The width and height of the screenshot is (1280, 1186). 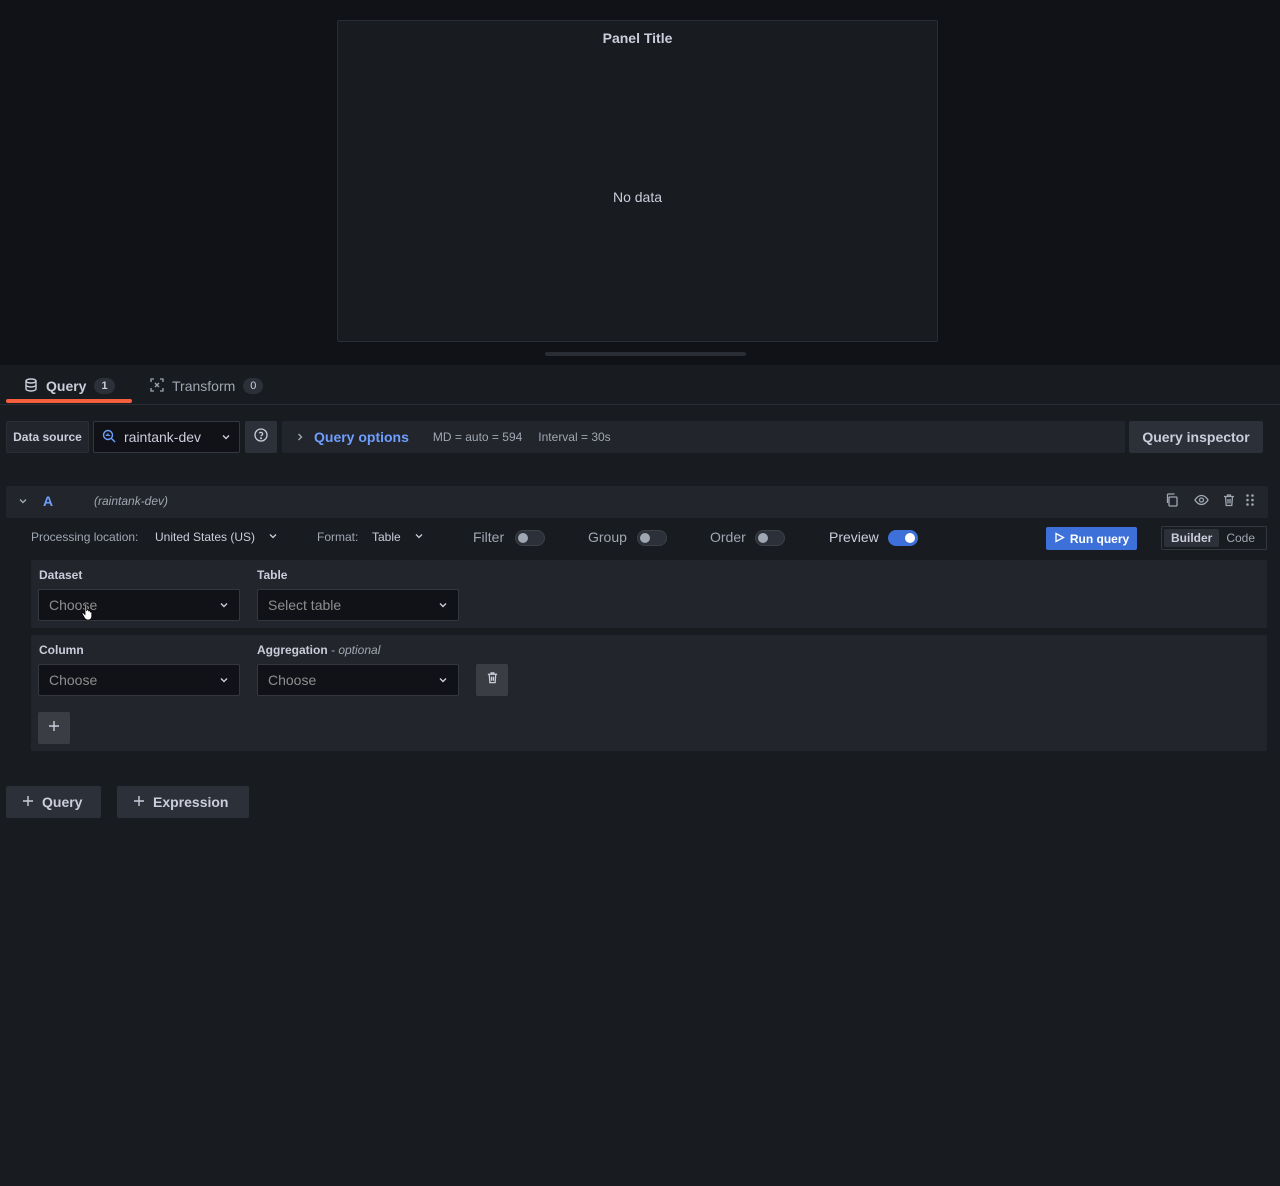 I want to click on collapse-query-button, so click(x=23, y=502).